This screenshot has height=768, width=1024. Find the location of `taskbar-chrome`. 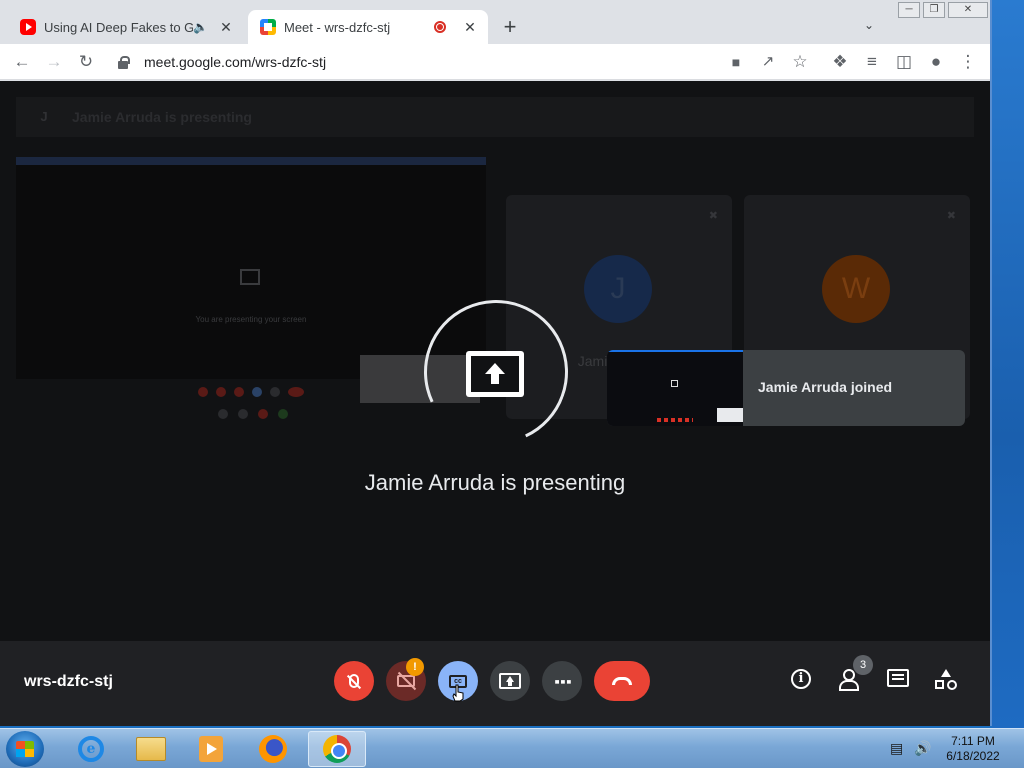

taskbar-chrome is located at coordinates (337, 749).